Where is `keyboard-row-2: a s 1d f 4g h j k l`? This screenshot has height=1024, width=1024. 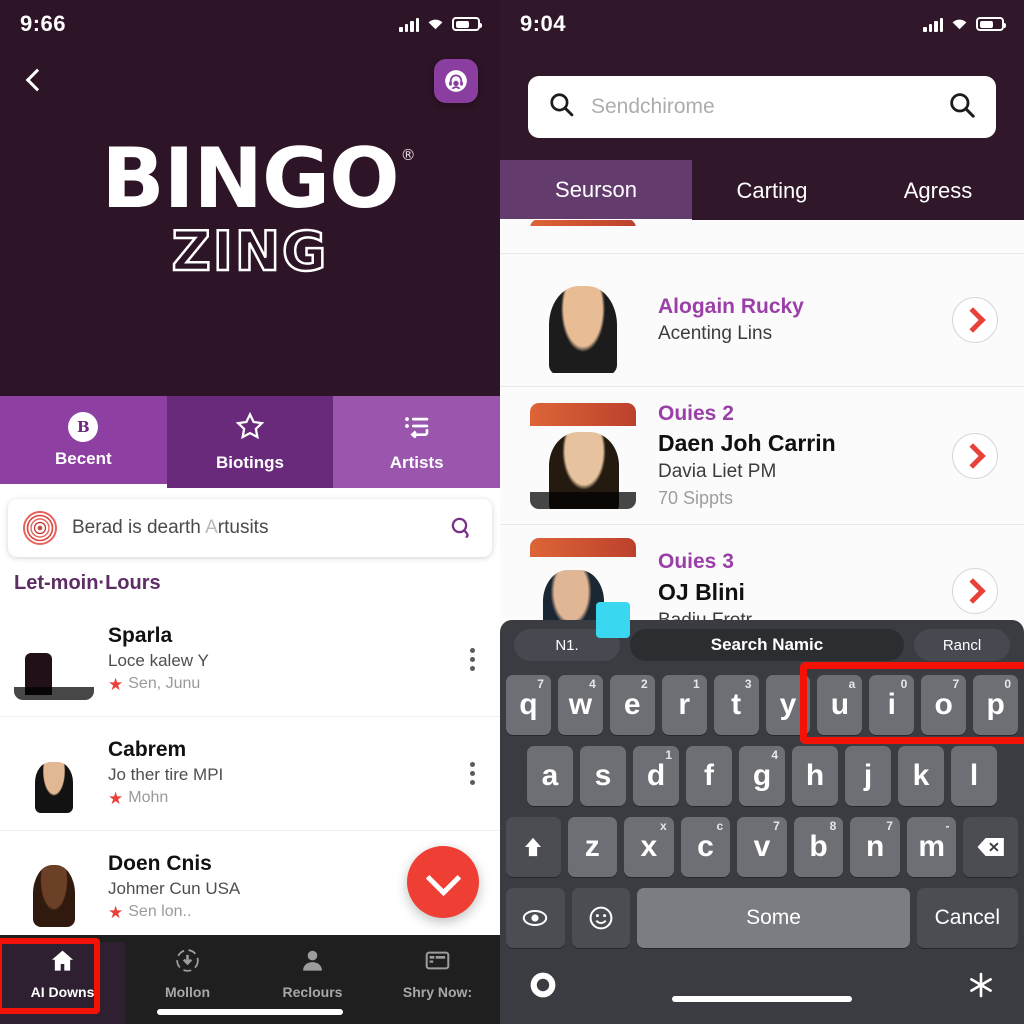
keyboard-row-2: a s 1d f 4g h j k l is located at coordinates (762, 776).